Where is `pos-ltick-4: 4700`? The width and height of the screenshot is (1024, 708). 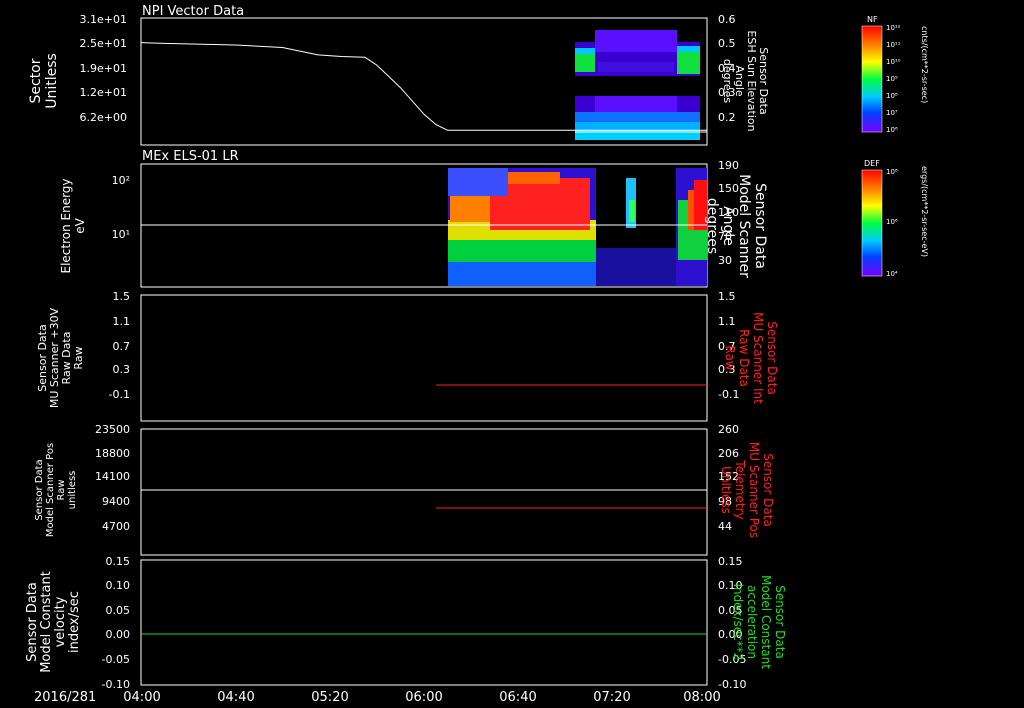 pos-ltick-4: 4700 is located at coordinates (116, 526).